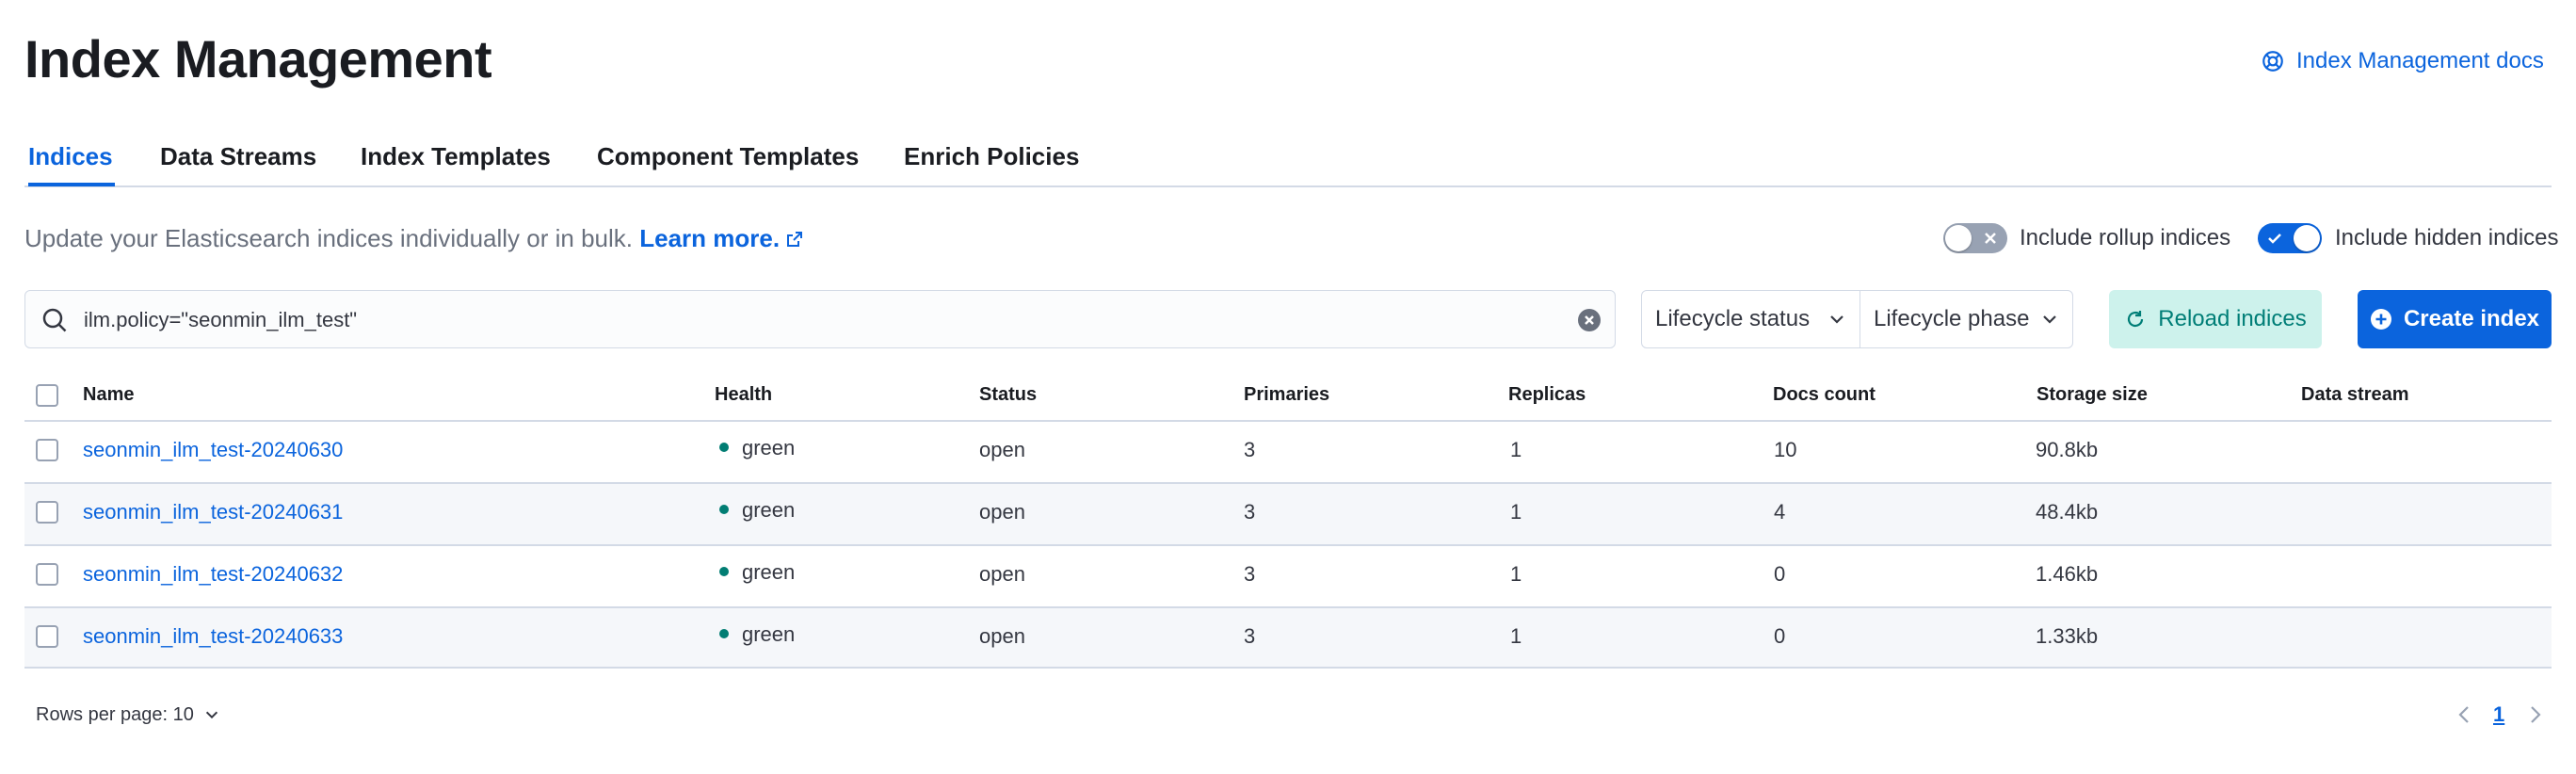 The width and height of the screenshot is (2576, 774). Describe the element at coordinates (456, 156) in the screenshot. I see `tab-index-templates: Index Templates` at that location.